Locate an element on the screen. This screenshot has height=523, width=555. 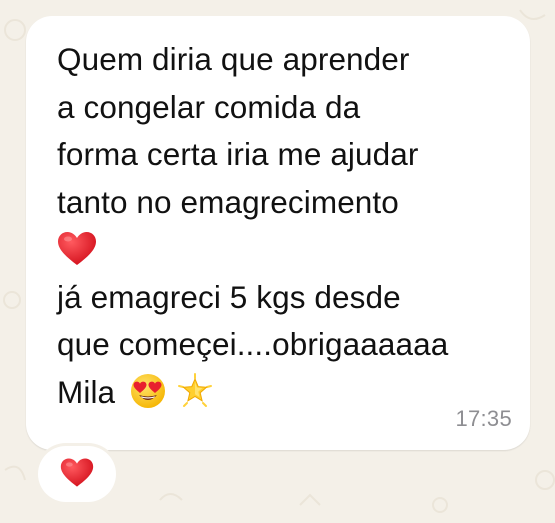
message-line: a congelar comida da is located at coordinates (209, 106).